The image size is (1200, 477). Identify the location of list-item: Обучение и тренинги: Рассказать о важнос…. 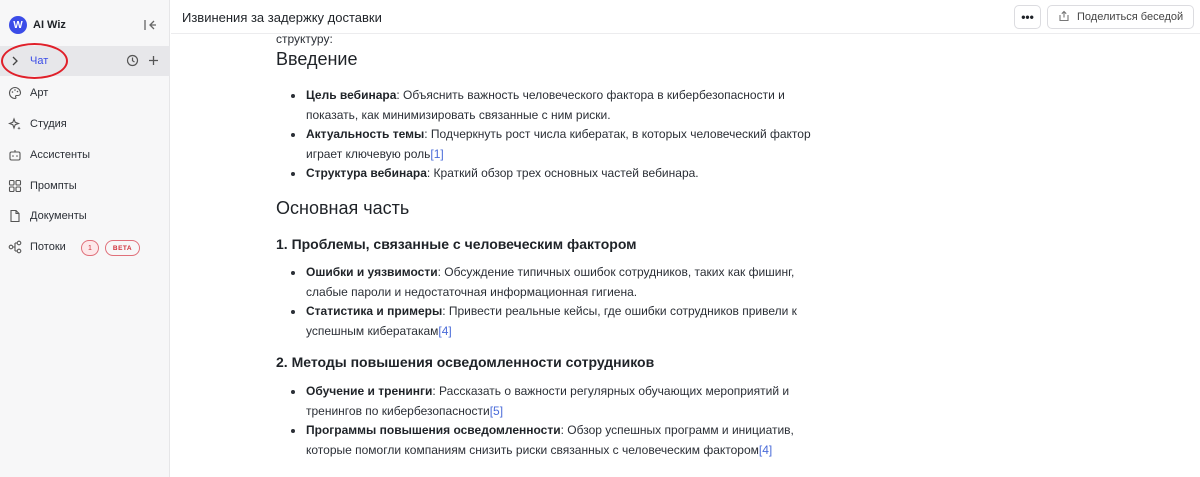
(546, 401).